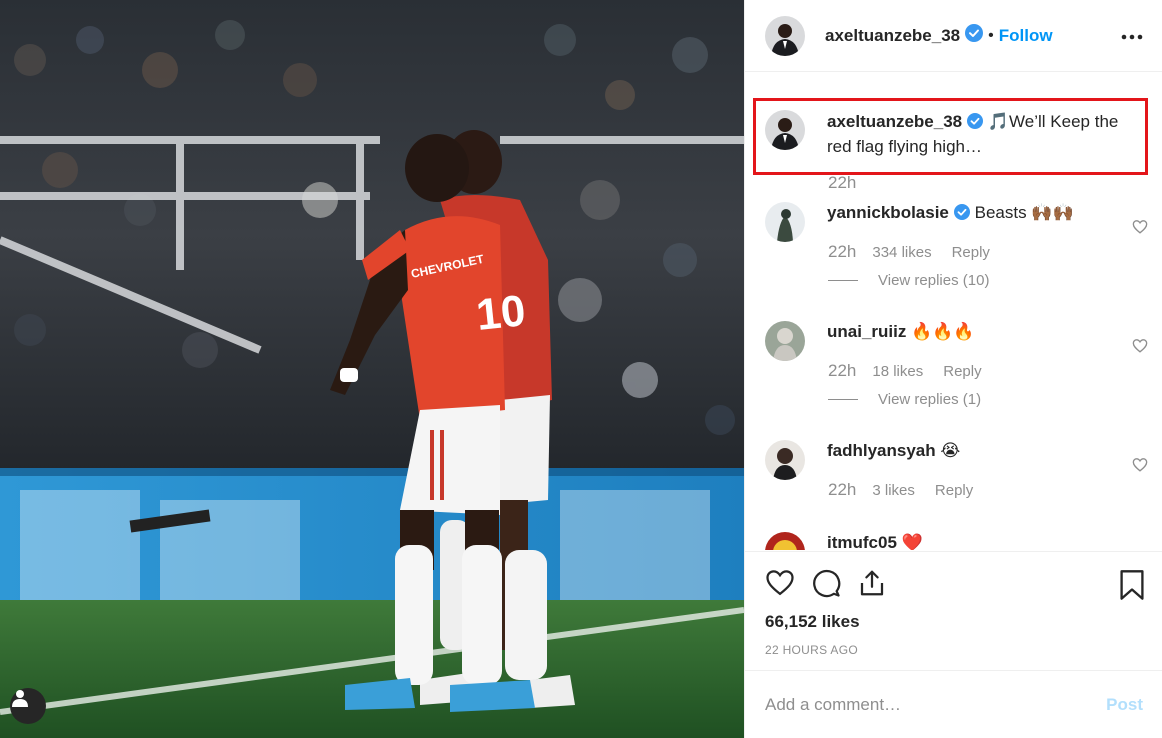 The width and height of the screenshot is (1162, 738). I want to click on view-replies-button: View replies (1), so click(904, 399).